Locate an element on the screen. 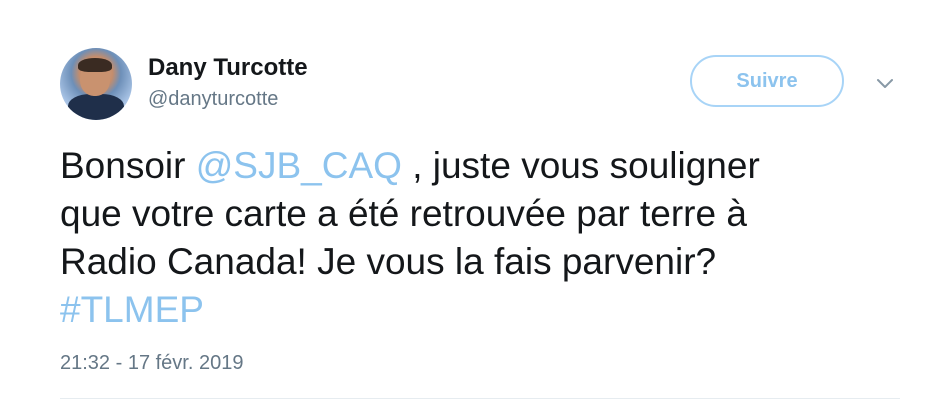 This screenshot has height=408, width=944. avatar is located at coordinates (96, 84).